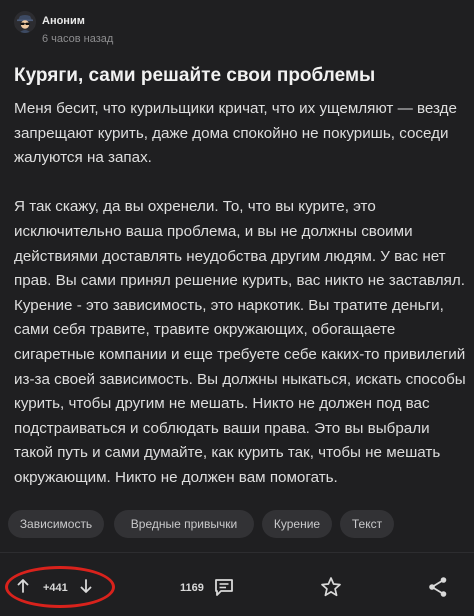 Image resolution: width=474 pixels, height=616 pixels. I want to click on author-name: Аноним, so click(63, 21).